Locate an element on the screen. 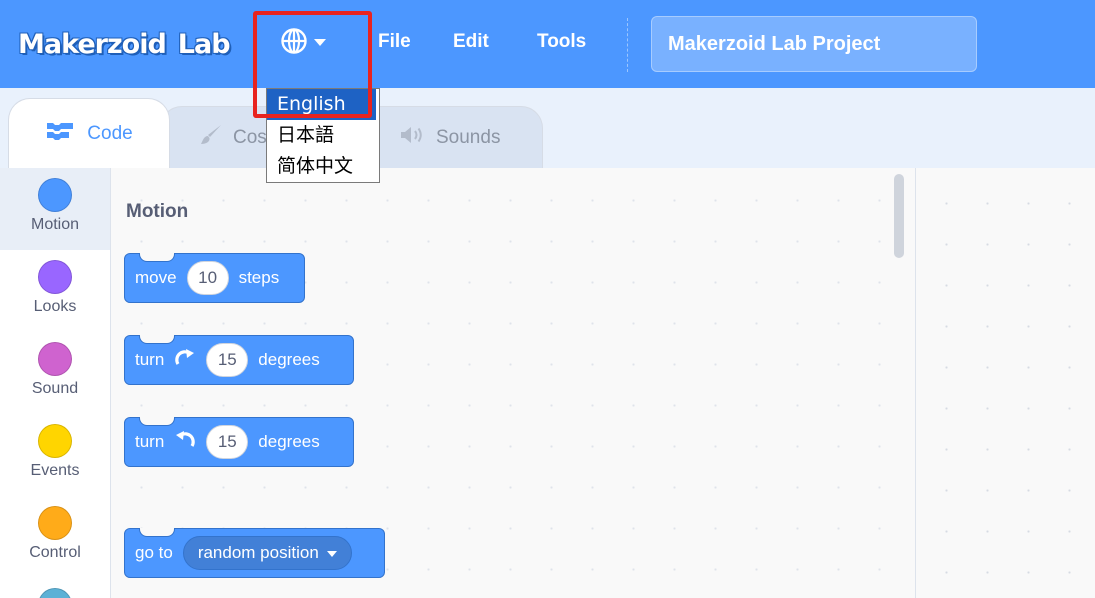 The height and width of the screenshot is (598, 1095). category-control: Control is located at coordinates (55, 537).